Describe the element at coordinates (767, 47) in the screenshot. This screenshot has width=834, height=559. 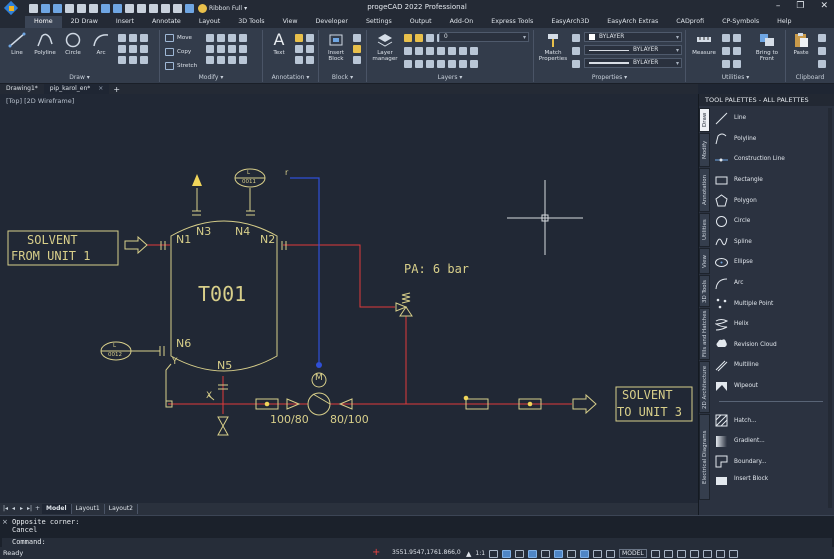
I see `bring-to-front-button: Bring to Front` at that location.